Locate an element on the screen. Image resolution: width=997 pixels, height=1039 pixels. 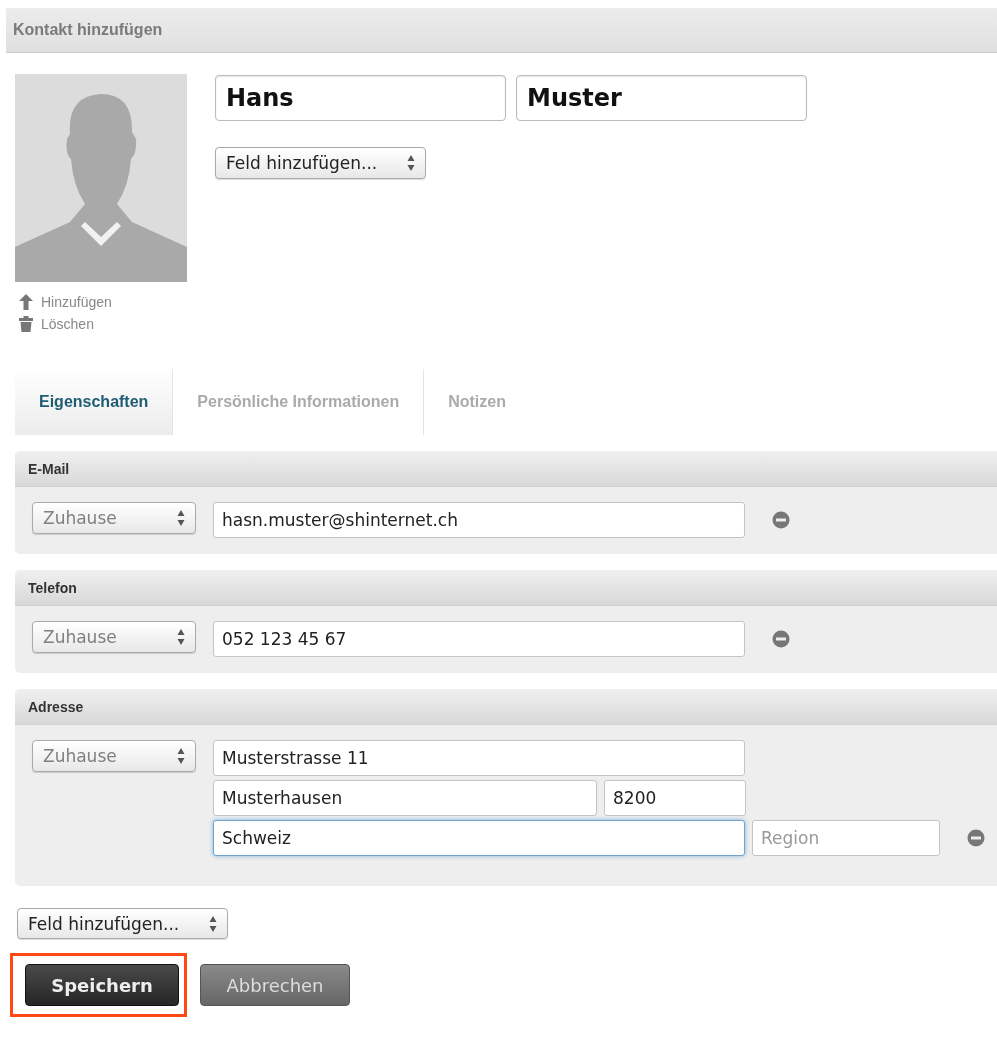
input-field: Musterstrasse 11 is located at coordinates (479, 758).